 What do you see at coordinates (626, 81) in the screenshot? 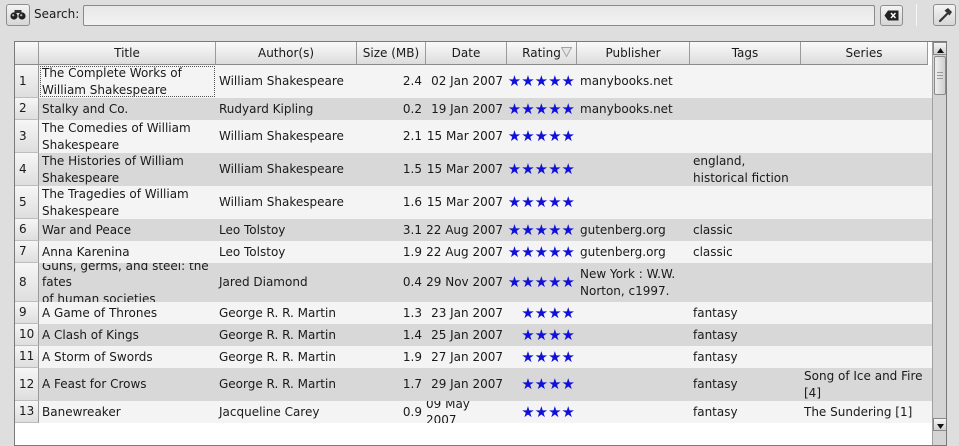
I see `cell-publisher: manybooks.net` at bounding box center [626, 81].